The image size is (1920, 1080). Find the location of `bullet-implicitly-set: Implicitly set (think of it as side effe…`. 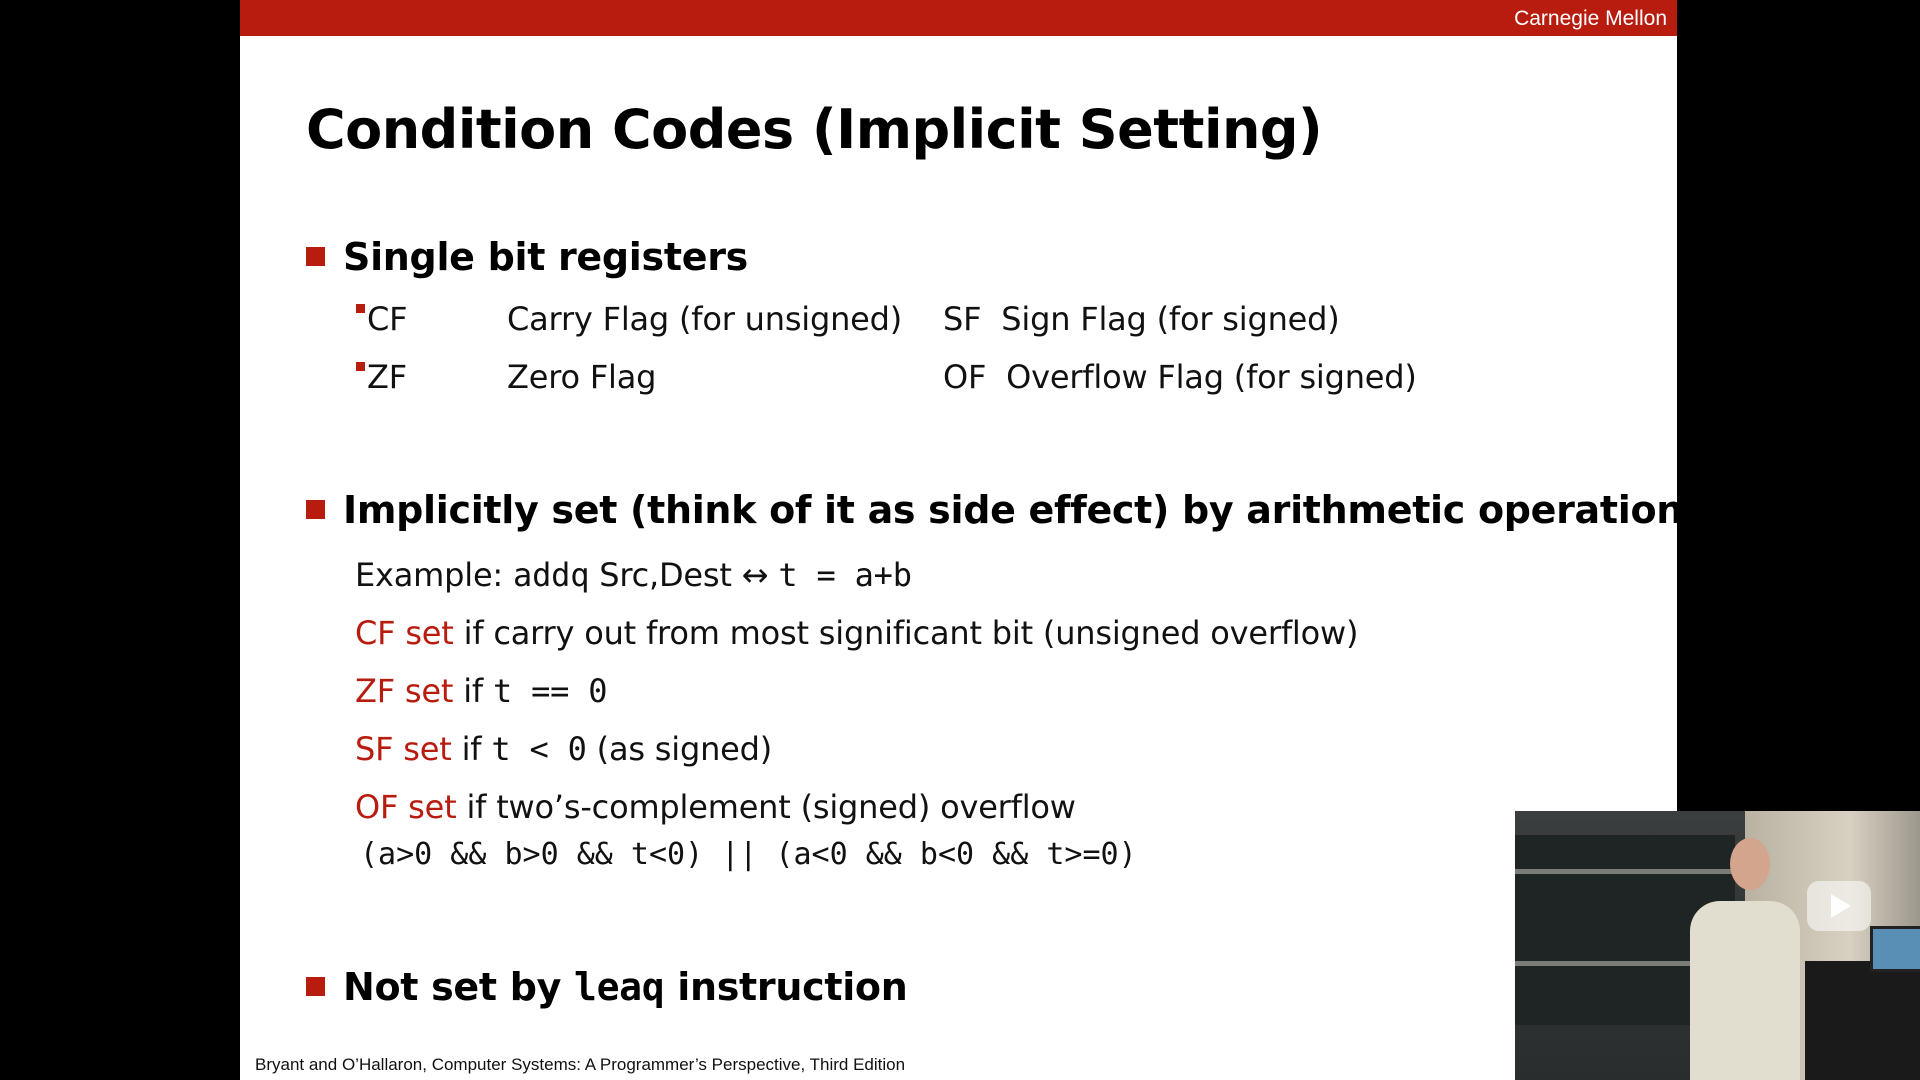

bullet-implicitly-set: Implicitly set (think of it as side effe… is located at coordinates (991, 510).